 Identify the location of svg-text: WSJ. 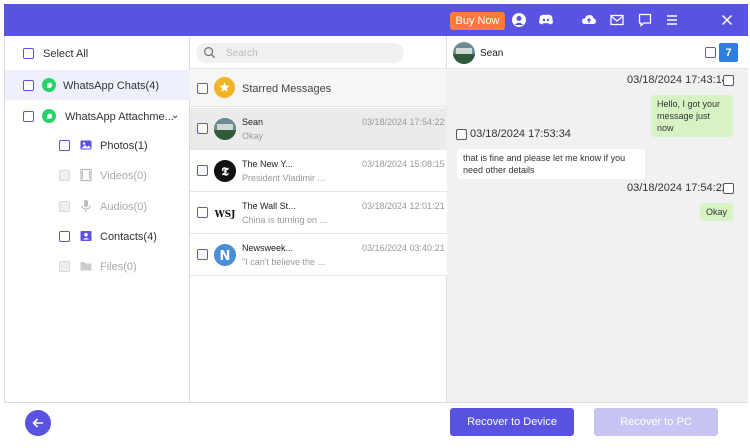
(224, 215).